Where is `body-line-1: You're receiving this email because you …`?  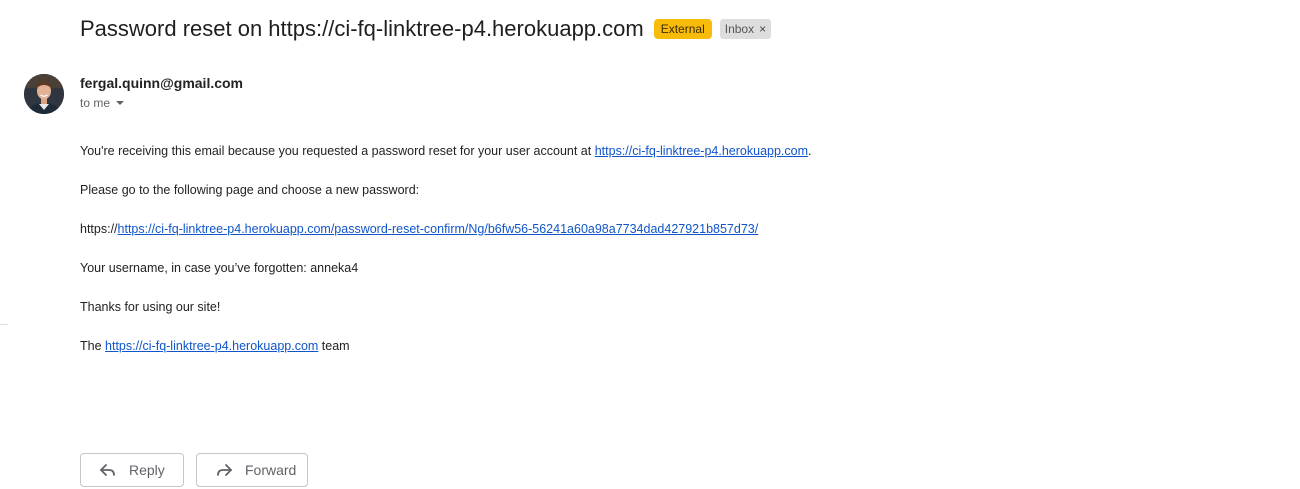
body-line-1: You're receiving this email because you … is located at coordinates (446, 151).